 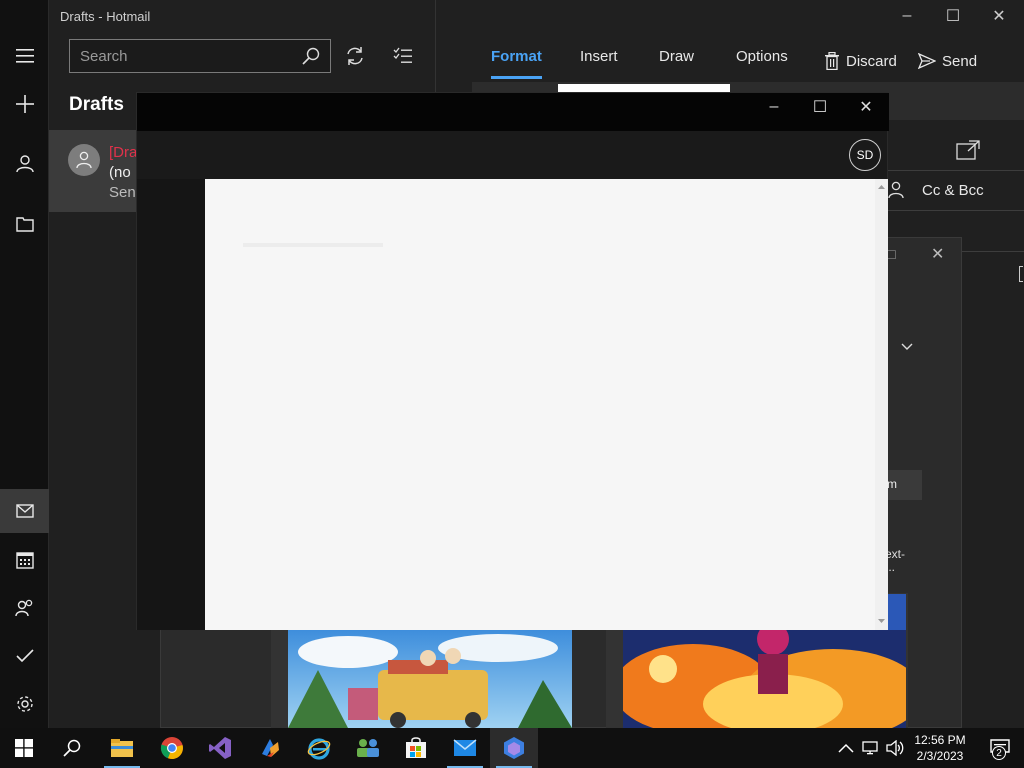 I want to click on overlay-close-button: ✕, so click(x=866, y=107).